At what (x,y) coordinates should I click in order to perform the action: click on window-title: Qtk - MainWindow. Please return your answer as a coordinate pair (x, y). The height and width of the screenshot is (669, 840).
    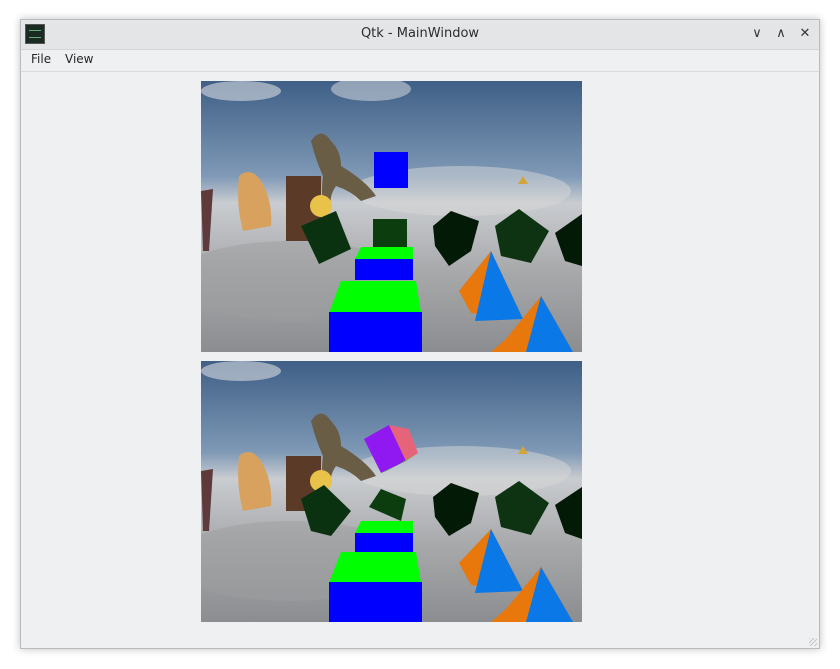
    Looking at the image, I should click on (420, 33).